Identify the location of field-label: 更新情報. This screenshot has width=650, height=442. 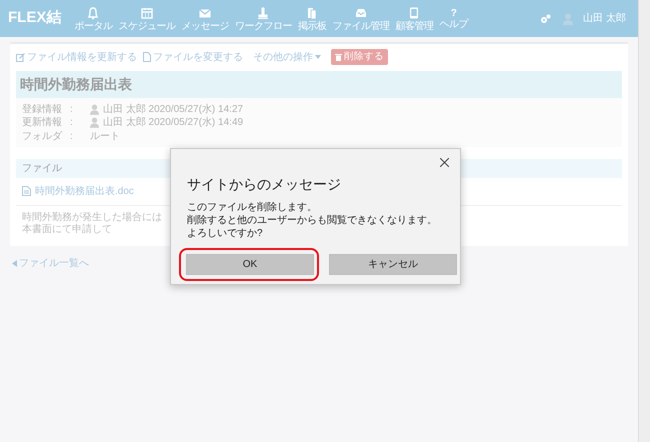
(42, 123).